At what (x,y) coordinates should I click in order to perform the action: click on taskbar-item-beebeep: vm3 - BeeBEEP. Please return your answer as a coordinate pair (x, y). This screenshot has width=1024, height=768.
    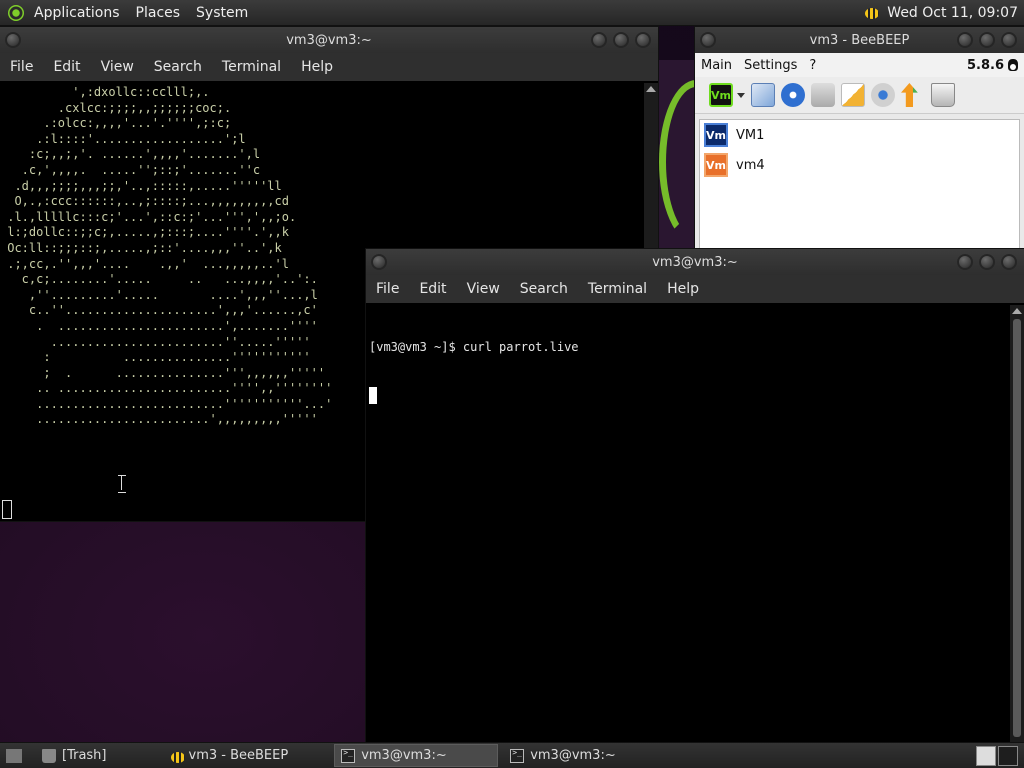
    Looking at the image, I should click on (229, 755).